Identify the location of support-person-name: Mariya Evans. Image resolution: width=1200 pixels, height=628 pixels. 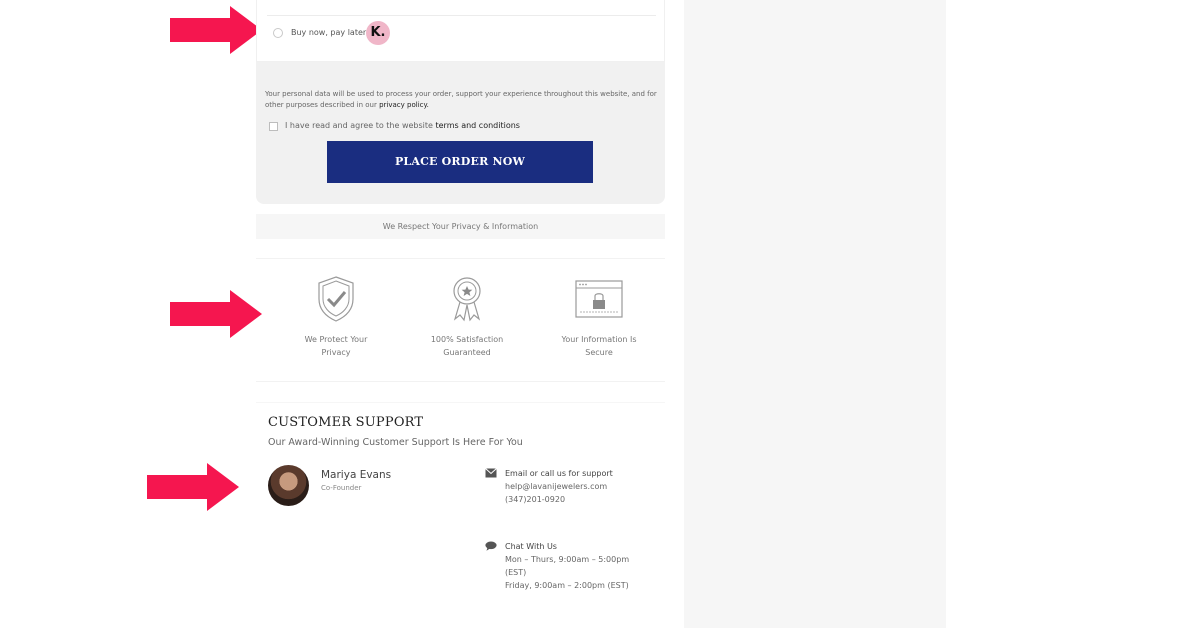
(356, 475).